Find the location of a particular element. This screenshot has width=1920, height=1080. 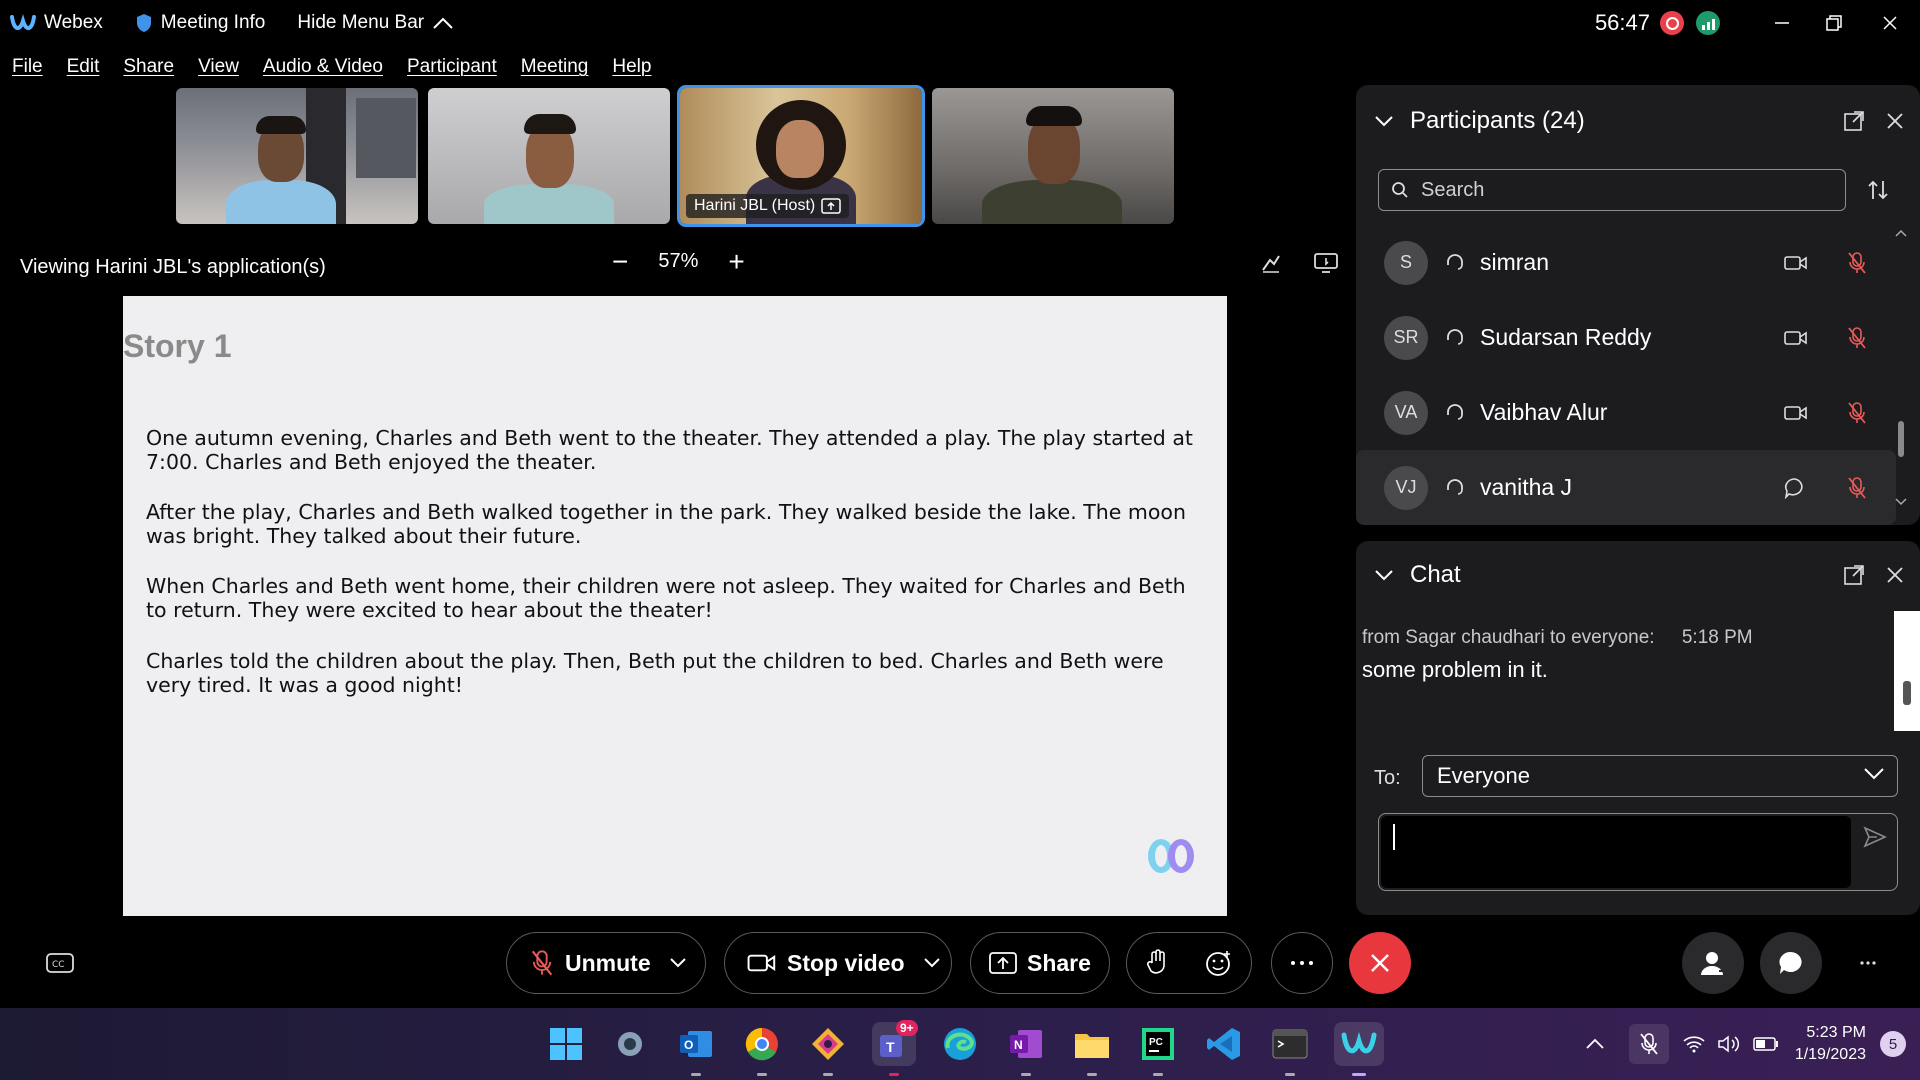

participant-row: VA Vaibhav Alur is located at coordinates (1626, 412).